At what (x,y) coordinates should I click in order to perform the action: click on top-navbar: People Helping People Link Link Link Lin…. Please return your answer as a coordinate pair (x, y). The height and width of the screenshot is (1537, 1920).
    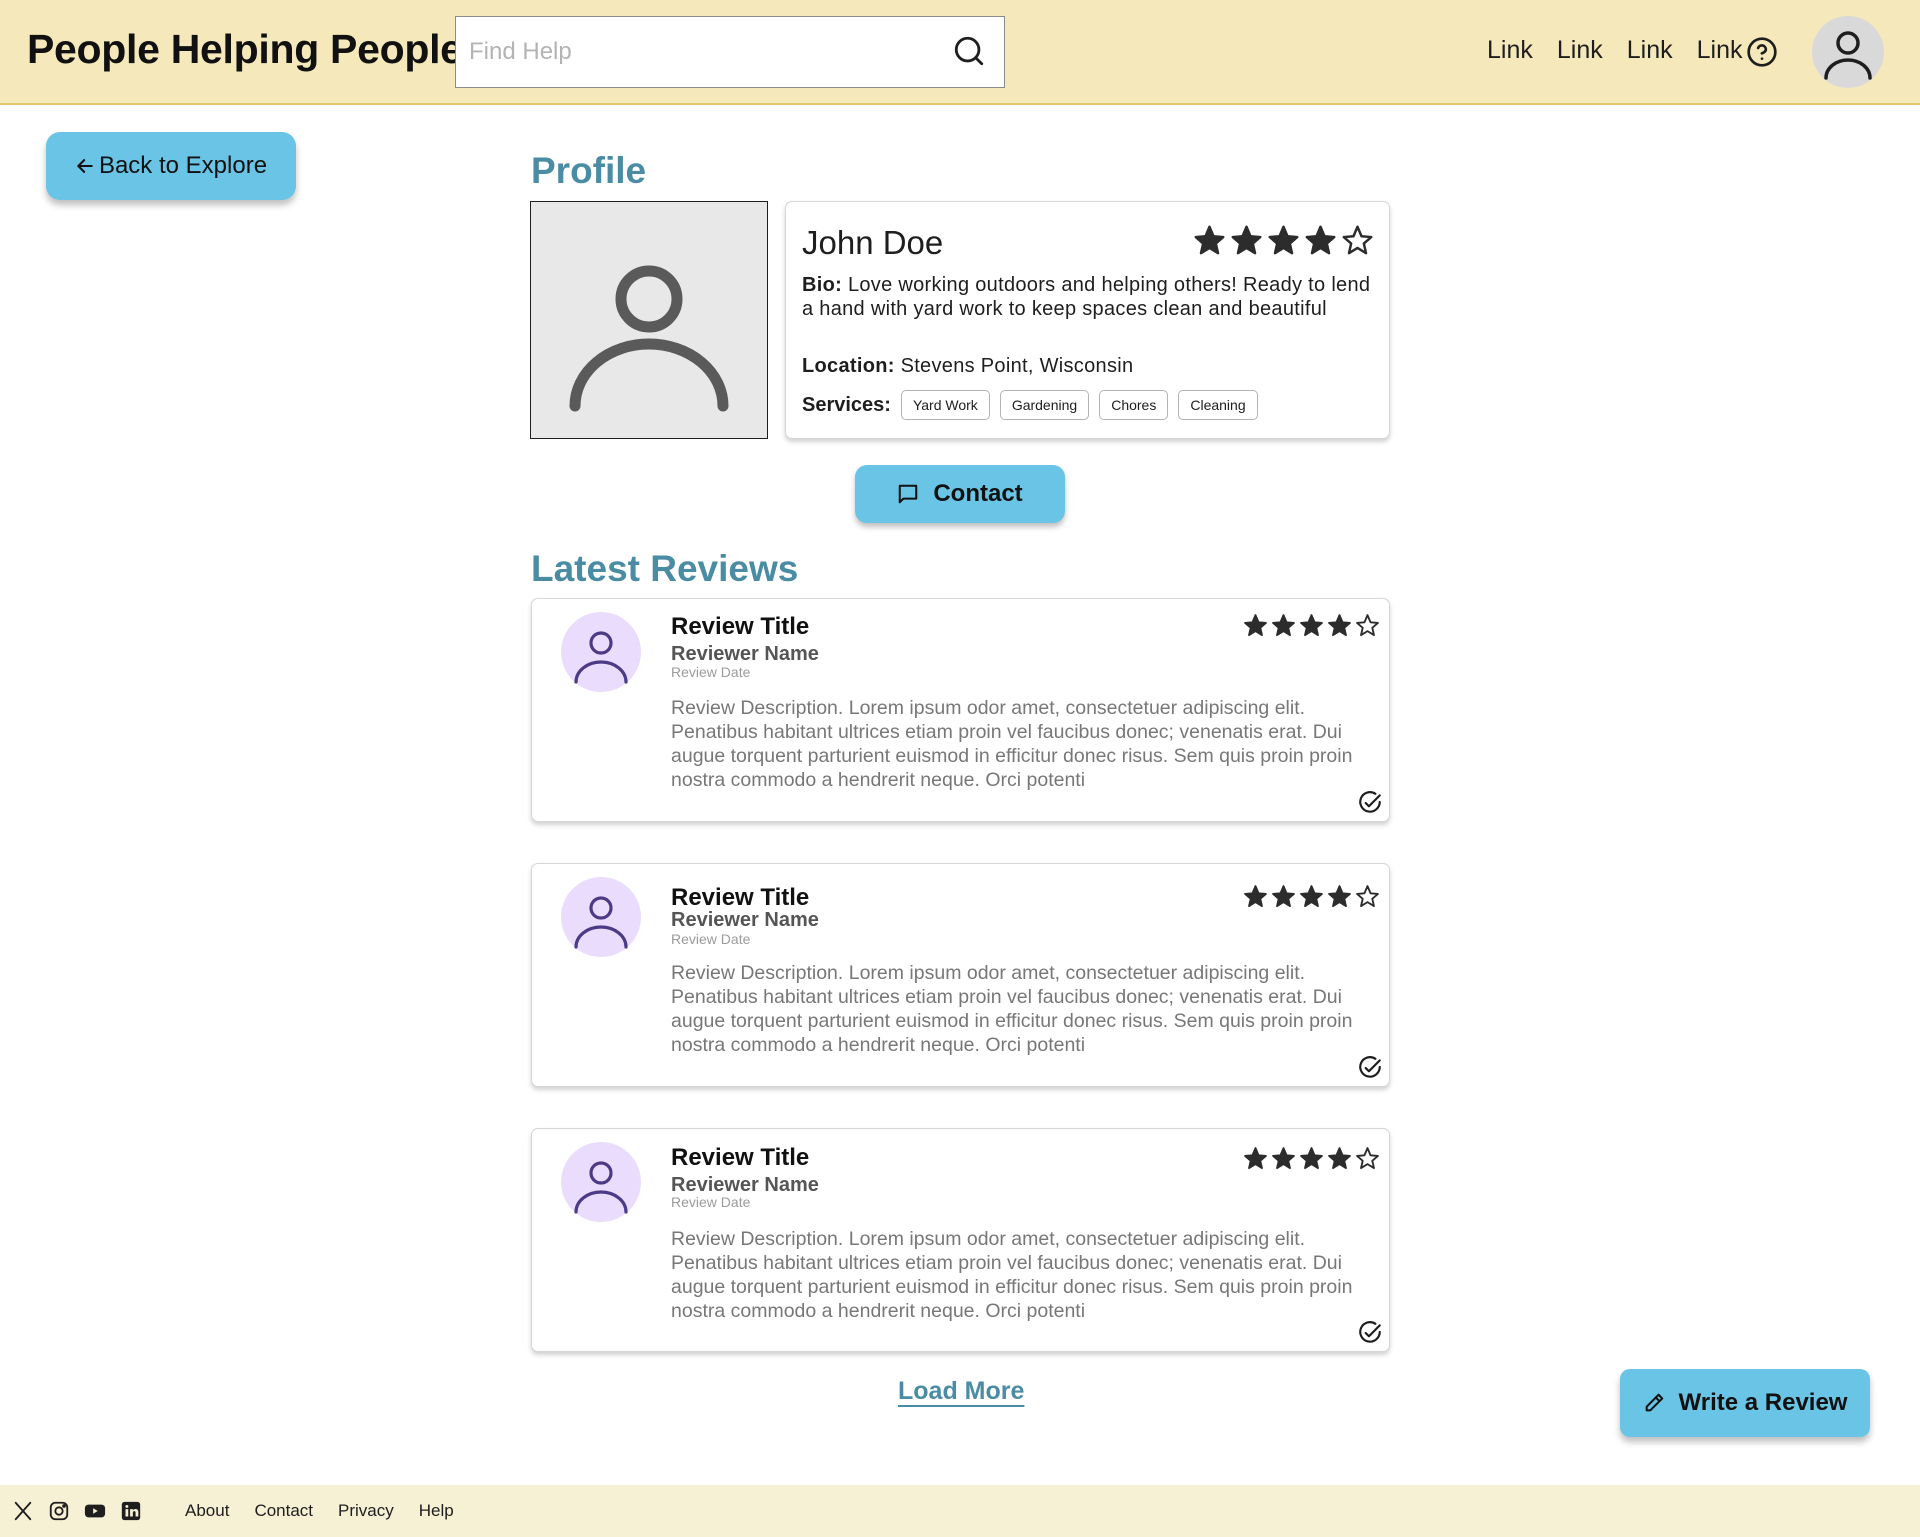
    Looking at the image, I should click on (960, 52).